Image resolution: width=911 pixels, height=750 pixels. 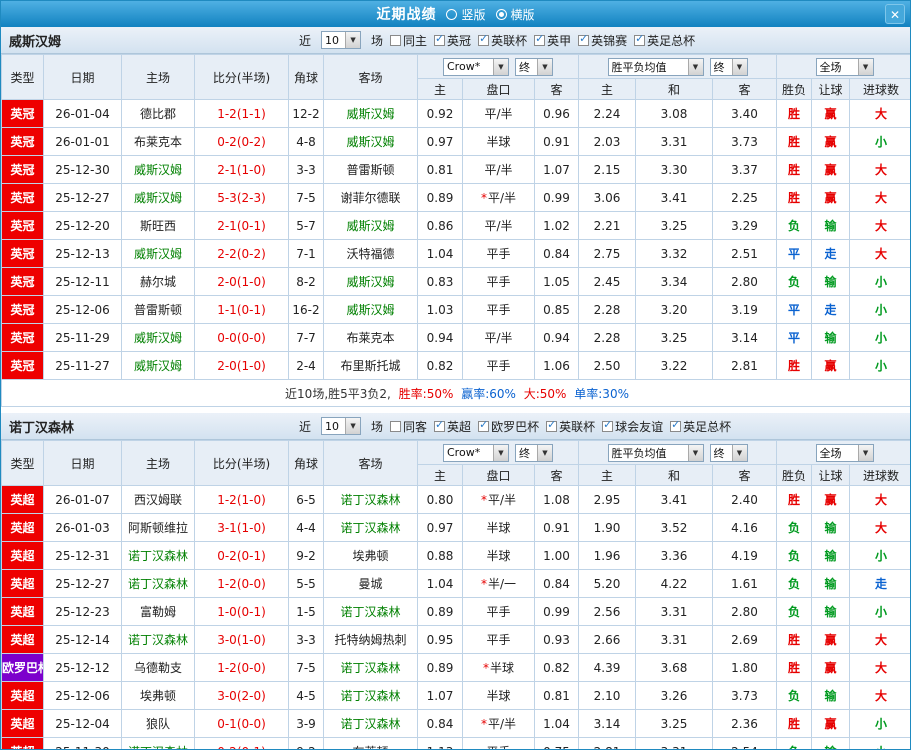 I want to click on popup-titlebar: 近期战绩 竖版 横版 ✕, so click(x=455, y=14).